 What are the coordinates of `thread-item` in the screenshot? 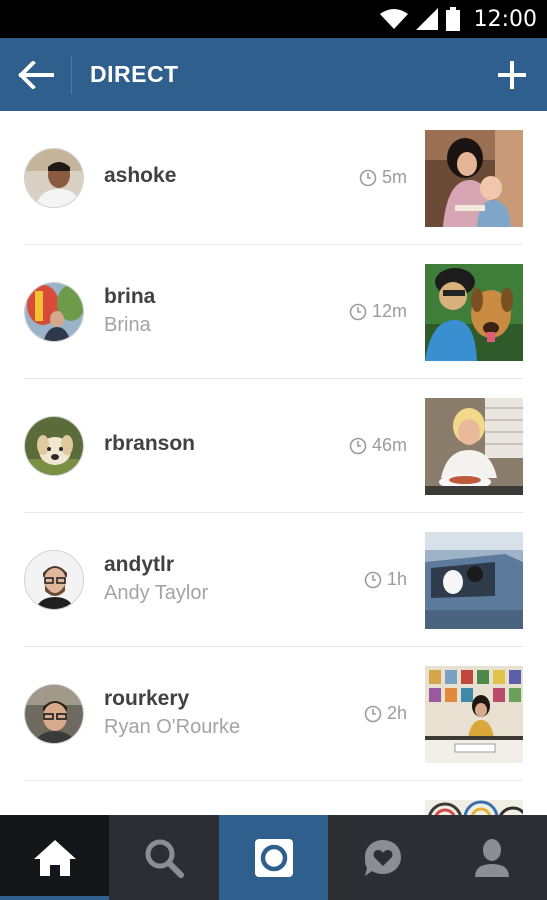 It's located at (273, 798).